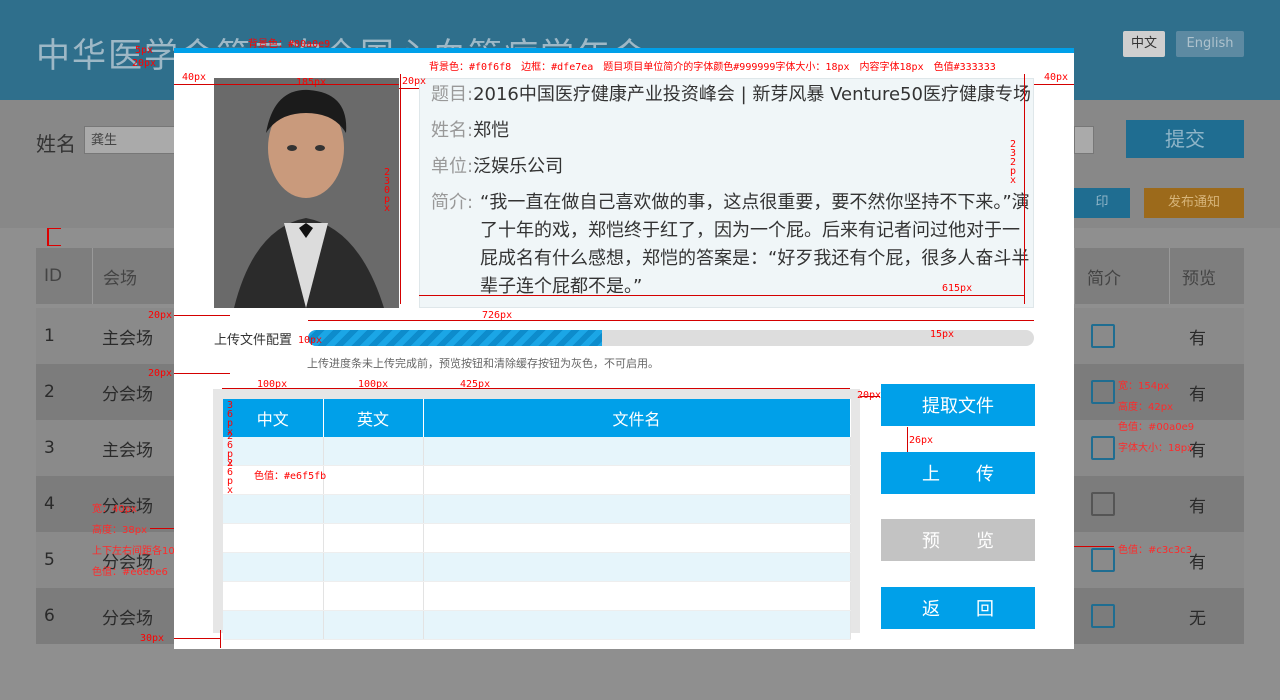  Describe the element at coordinates (1210, 44) in the screenshot. I see `lang-english-button: English` at that location.